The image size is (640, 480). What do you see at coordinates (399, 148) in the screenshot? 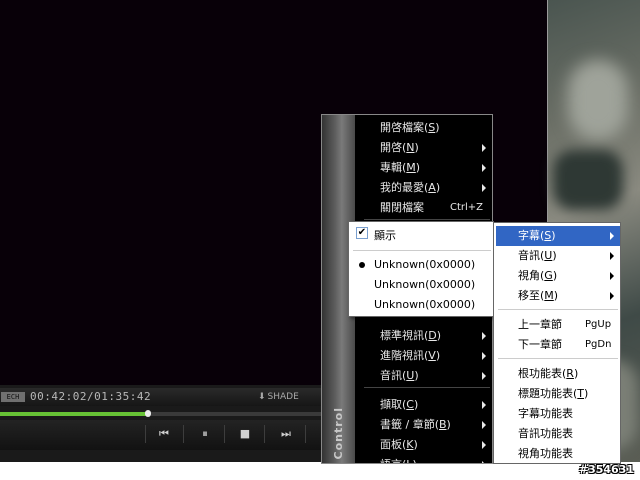
I see `menu-item: 開啓(N)` at bounding box center [399, 148].